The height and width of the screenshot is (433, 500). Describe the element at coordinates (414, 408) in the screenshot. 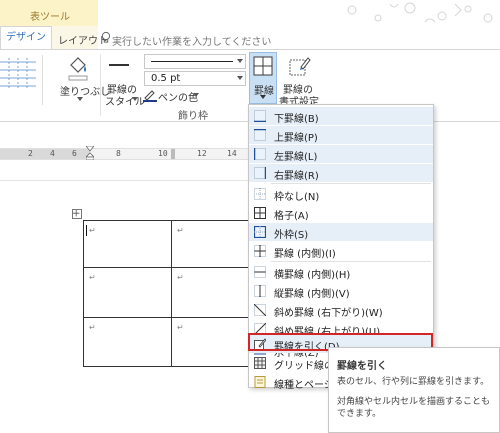

I see `tooltip-note: 対角線やセル内セルを描画することもできます。` at that location.